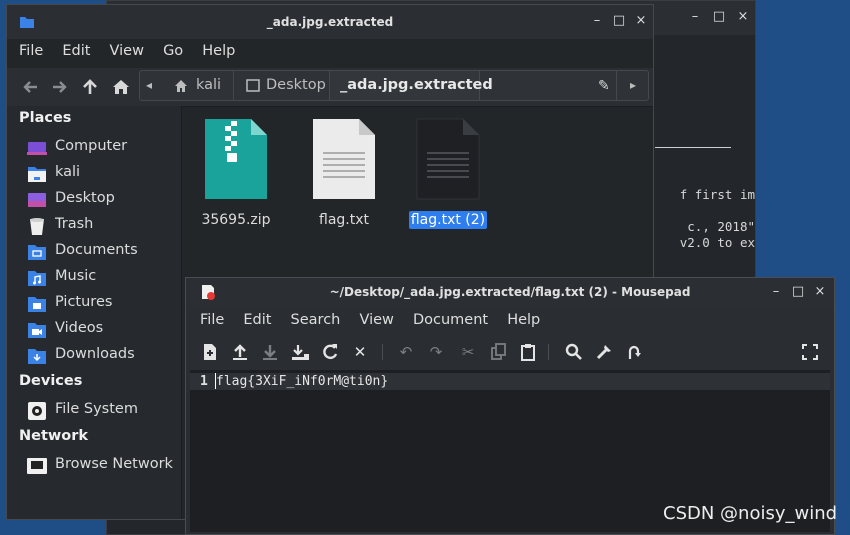 This screenshot has height=535, width=850. What do you see at coordinates (210, 352) in the screenshot?
I see `new-document-icon` at bounding box center [210, 352].